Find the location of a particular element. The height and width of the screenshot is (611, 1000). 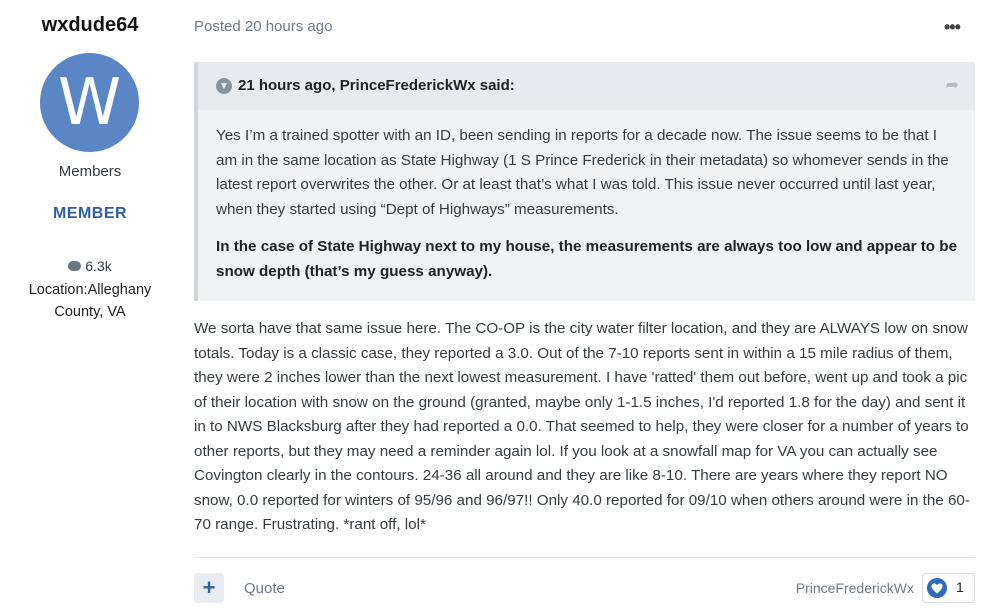

author-group: Members is located at coordinates (90, 171).